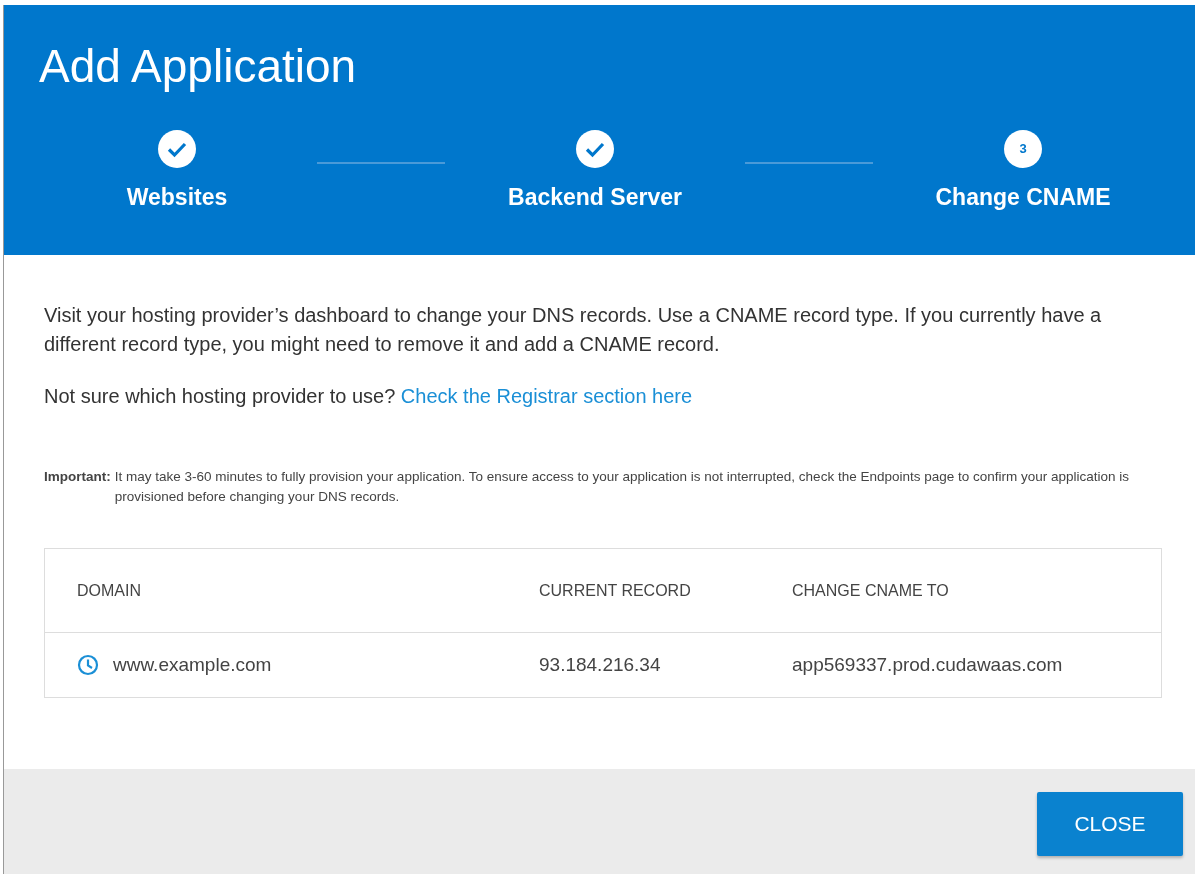 The image size is (1195, 874). What do you see at coordinates (77, 477) in the screenshot?
I see `important-label: Important:` at bounding box center [77, 477].